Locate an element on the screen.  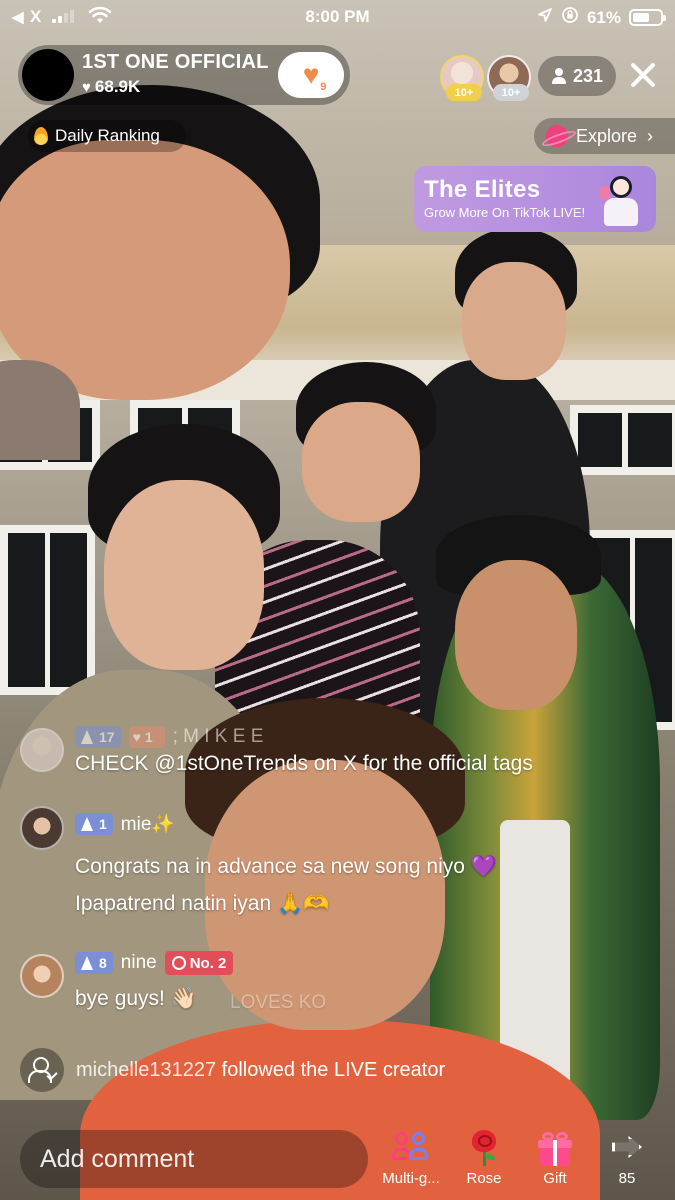
viewer-count-button: 231 is located at coordinates (577, 76).